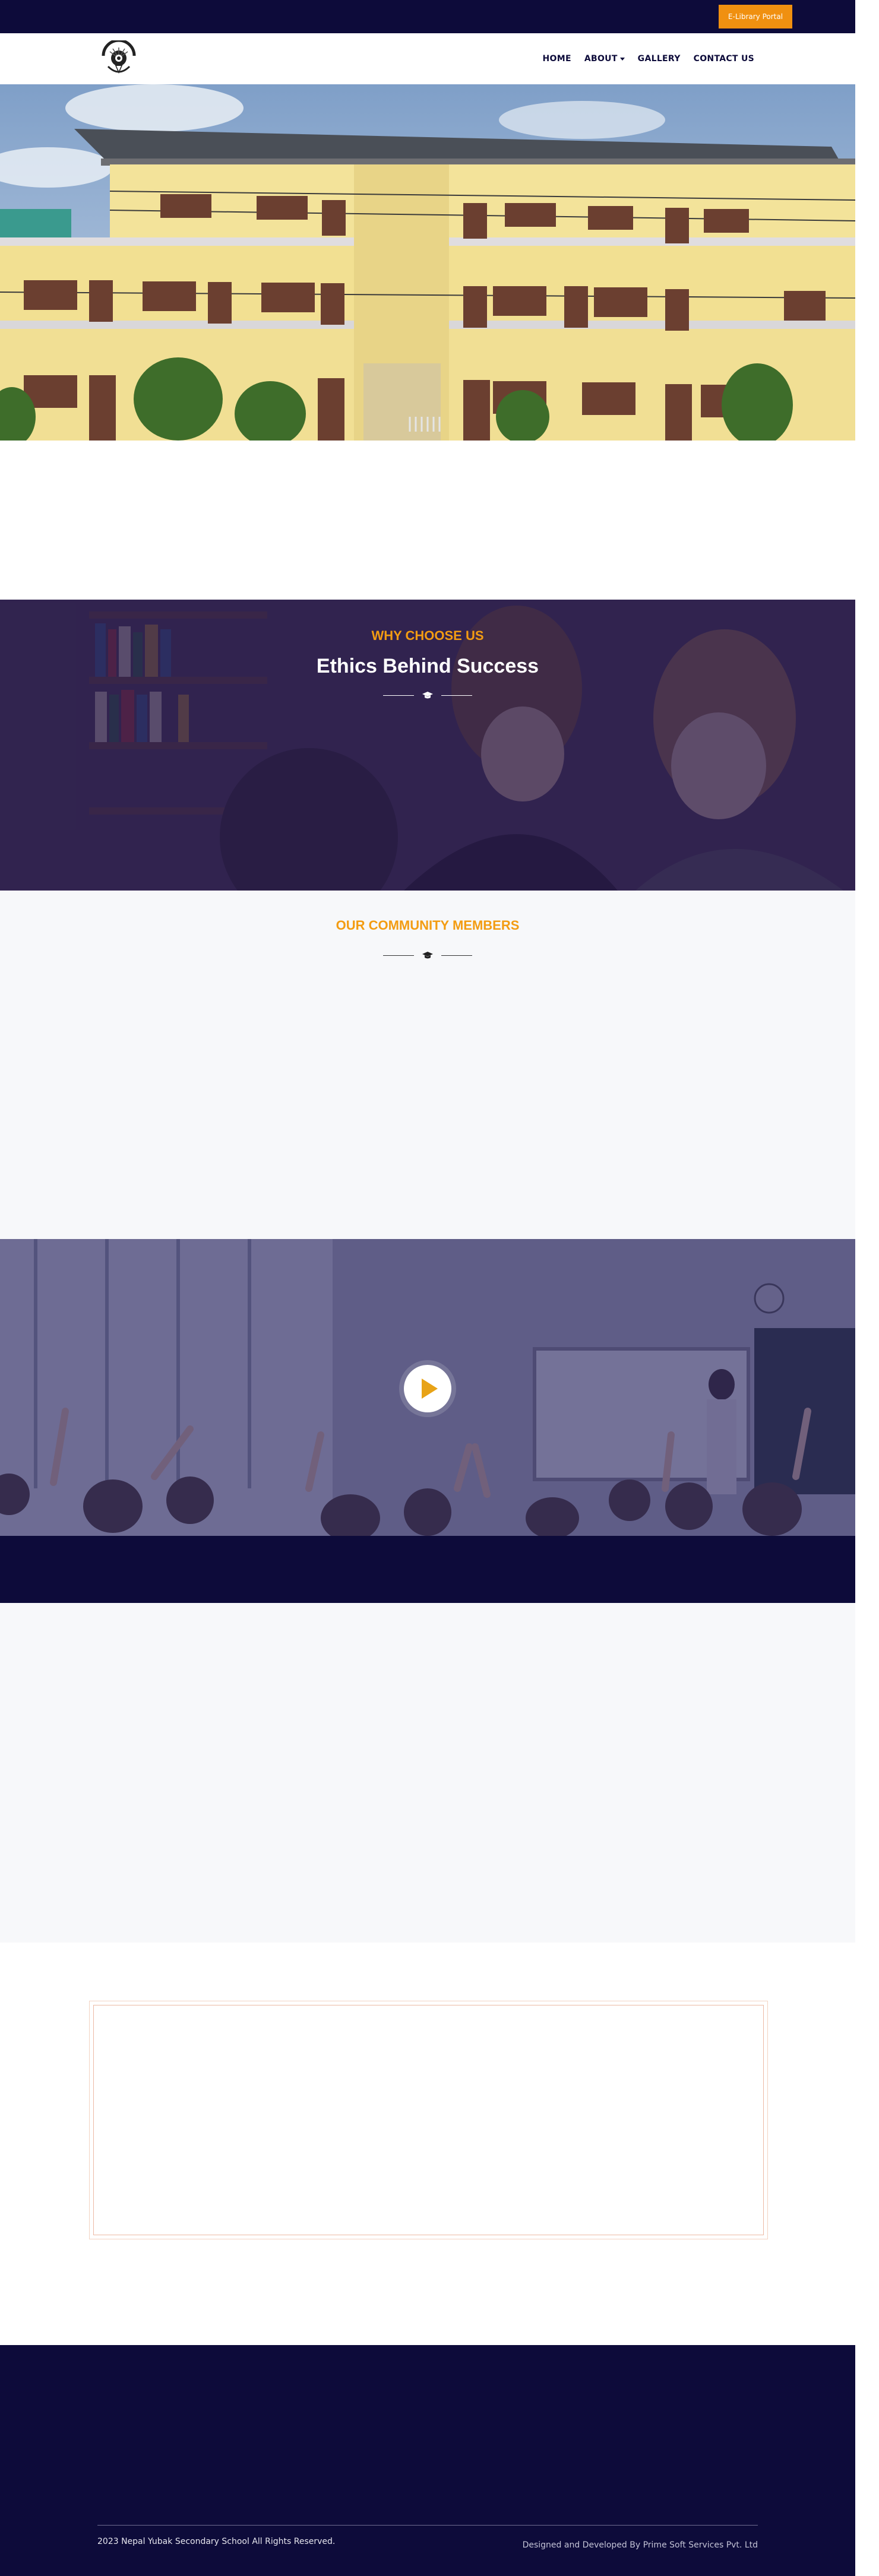 This screenshot has height=2576, width=879. What do you see at coordinates (427, 636) in the screenshot?
I see `why-choose-kicker: WHY CHOOSE US` at bounding box center [427, 636].